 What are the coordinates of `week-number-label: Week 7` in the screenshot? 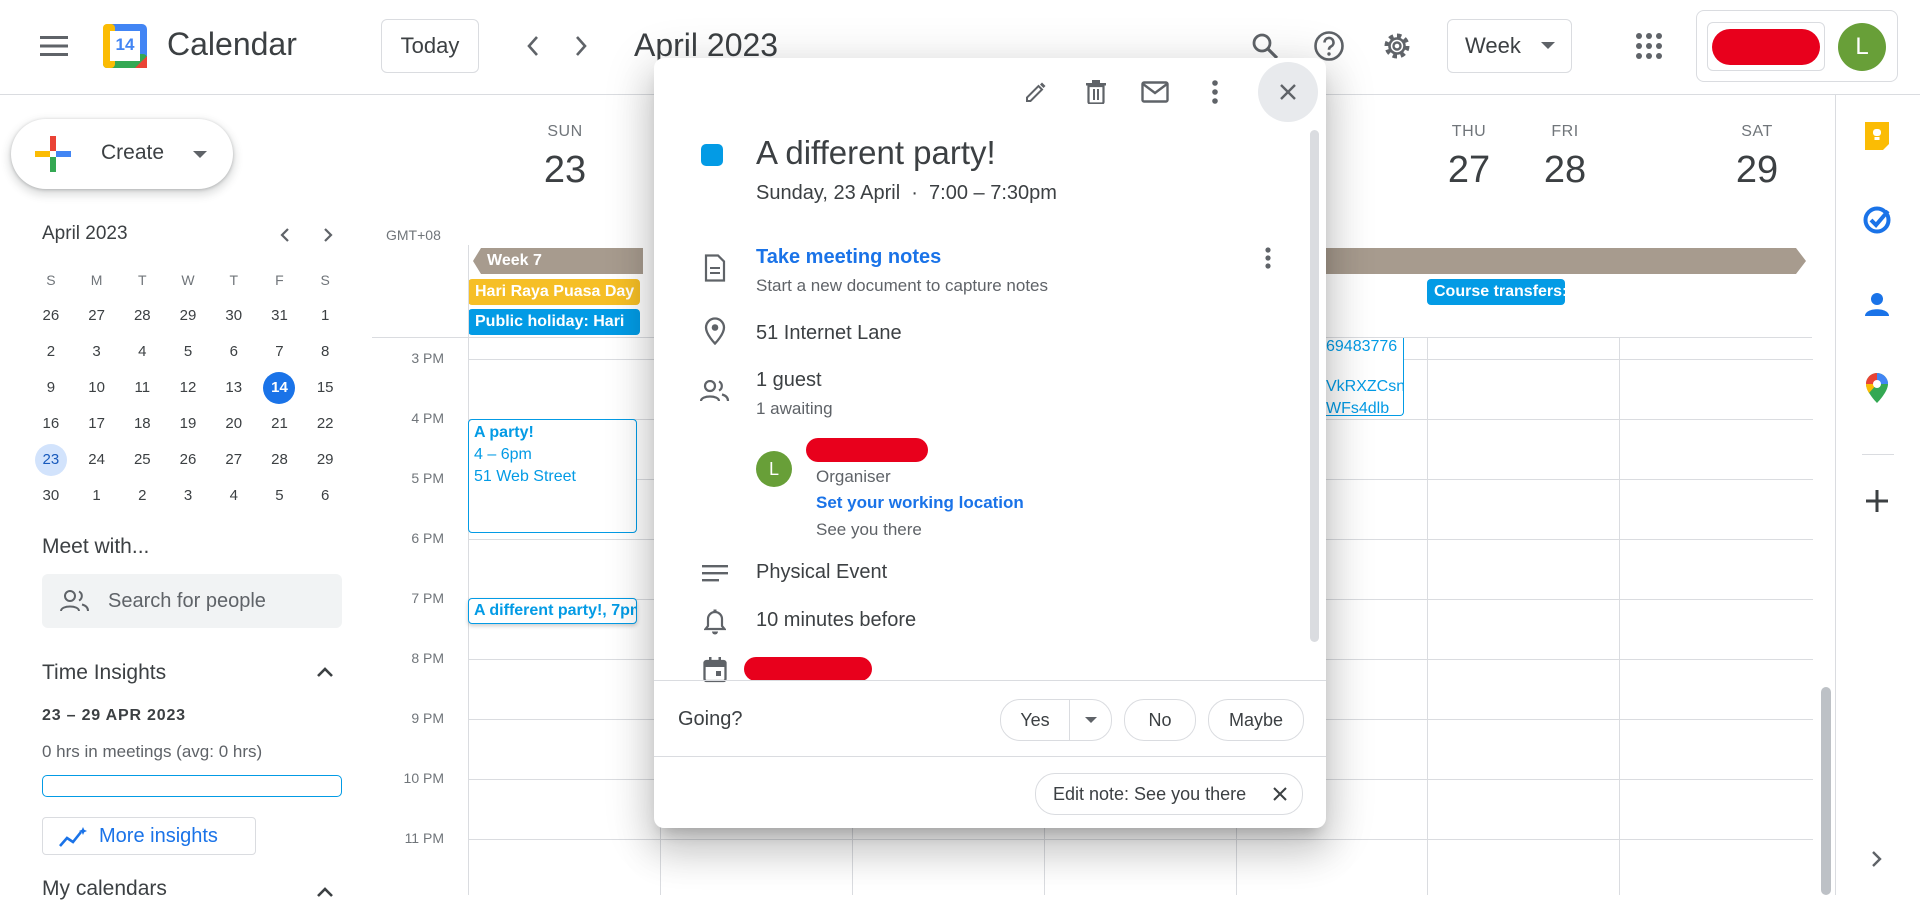 It's located at (514, 260).